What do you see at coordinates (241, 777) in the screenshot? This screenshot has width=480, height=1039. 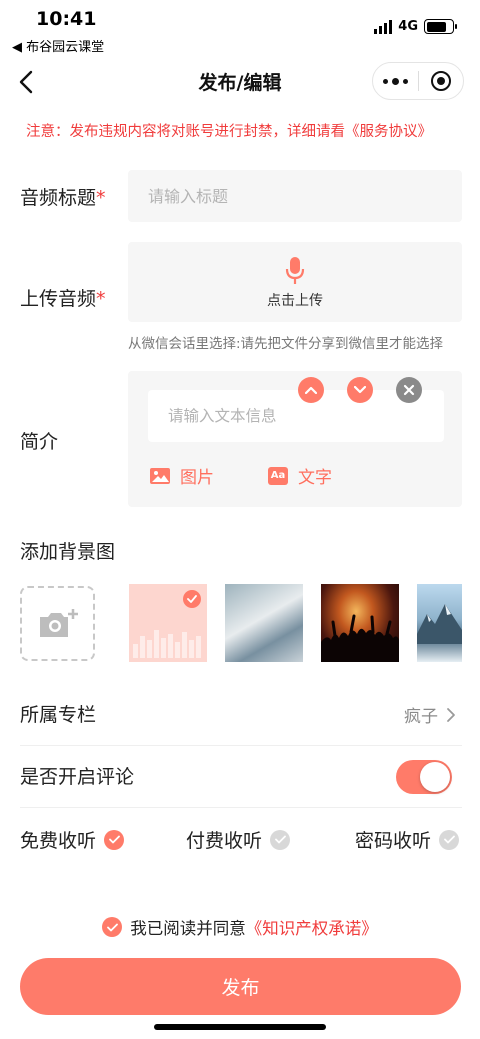 I see `comments-row: 是否开启评论` at bounding box center [241, 777].